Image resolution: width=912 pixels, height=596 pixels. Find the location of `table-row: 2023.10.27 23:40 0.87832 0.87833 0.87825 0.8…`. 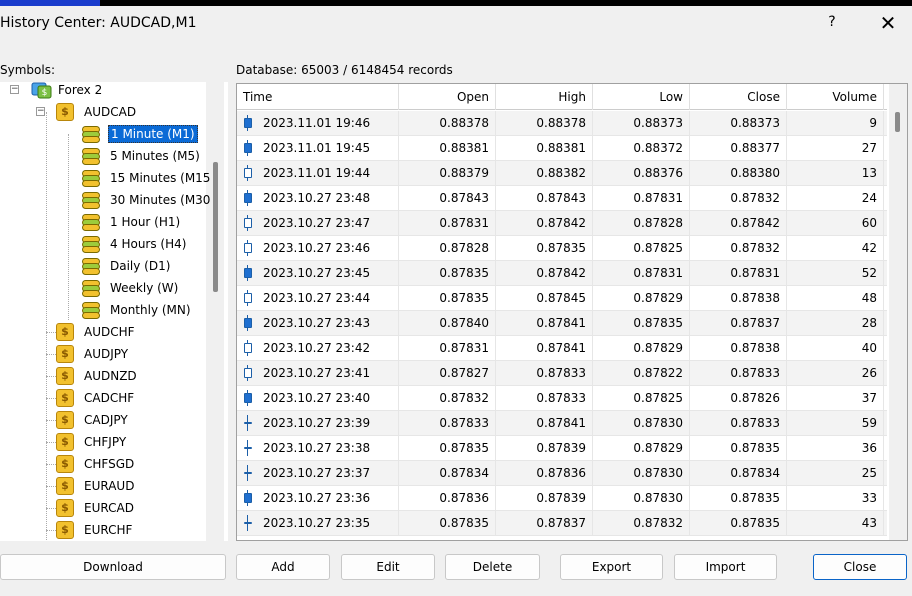

table-row: 2023.10.27 23:40 0.87832 0.87833 0.87825 0.8… is located at coordinates (562, 398).